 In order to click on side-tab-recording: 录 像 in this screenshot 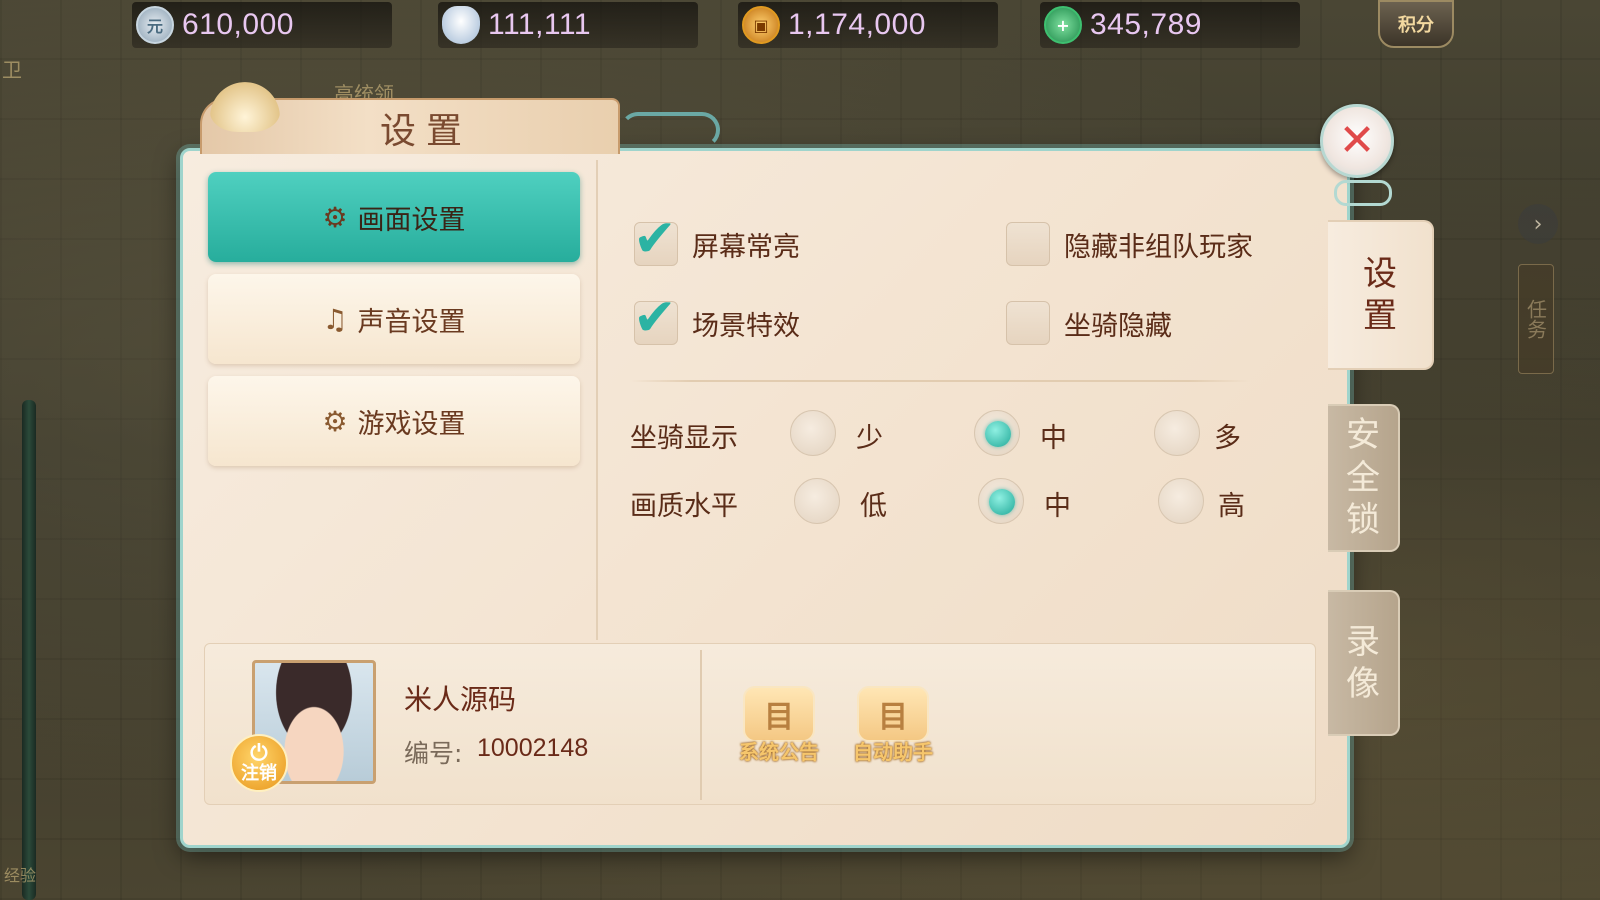, I will do `click(1364, 663)`.